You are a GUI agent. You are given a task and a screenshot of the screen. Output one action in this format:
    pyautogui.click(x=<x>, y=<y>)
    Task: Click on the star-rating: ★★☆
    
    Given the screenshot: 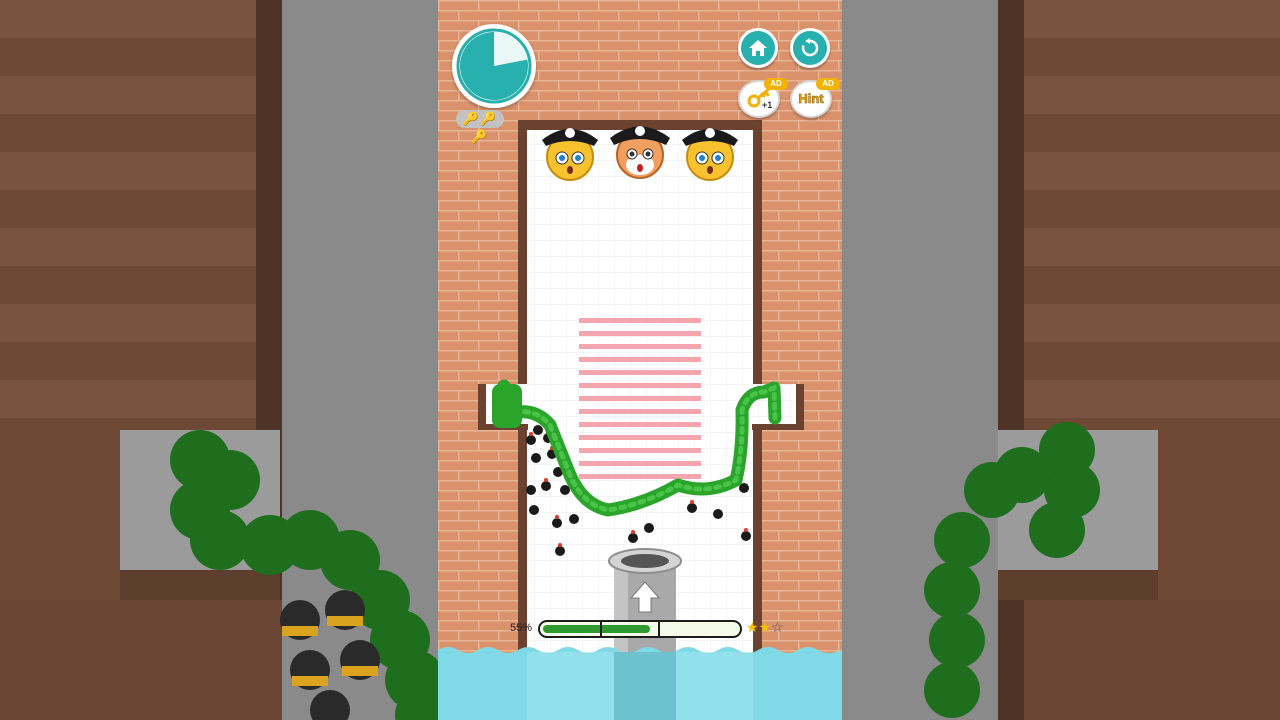 What is the action you would take?
    pyautogui.click(x=765, y=627)
    